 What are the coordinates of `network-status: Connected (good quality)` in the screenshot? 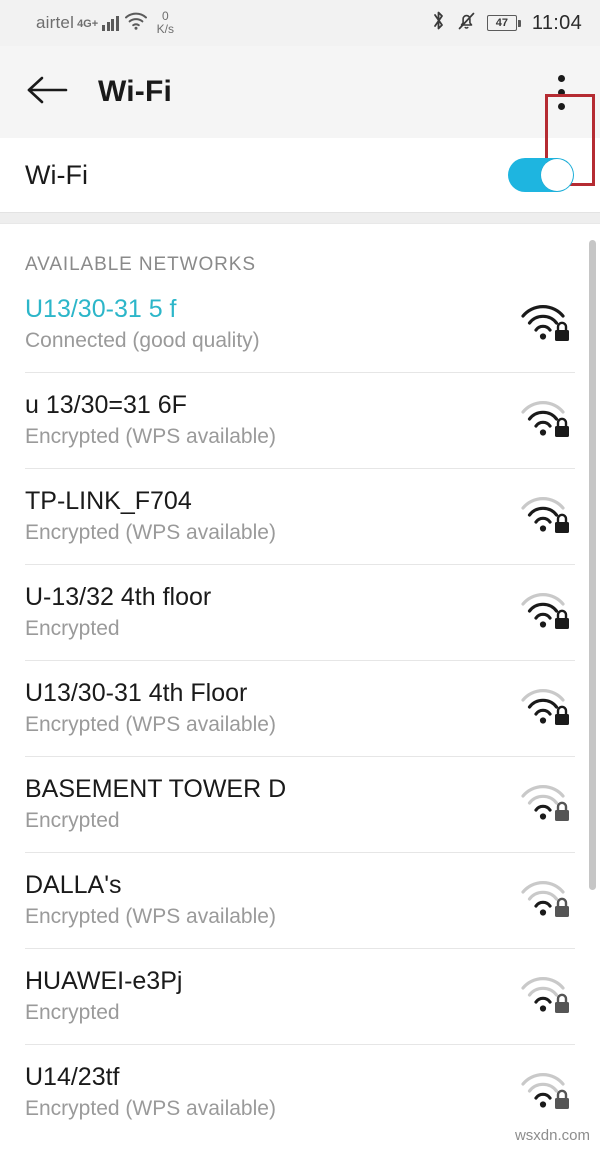 It's located at (142, 340).